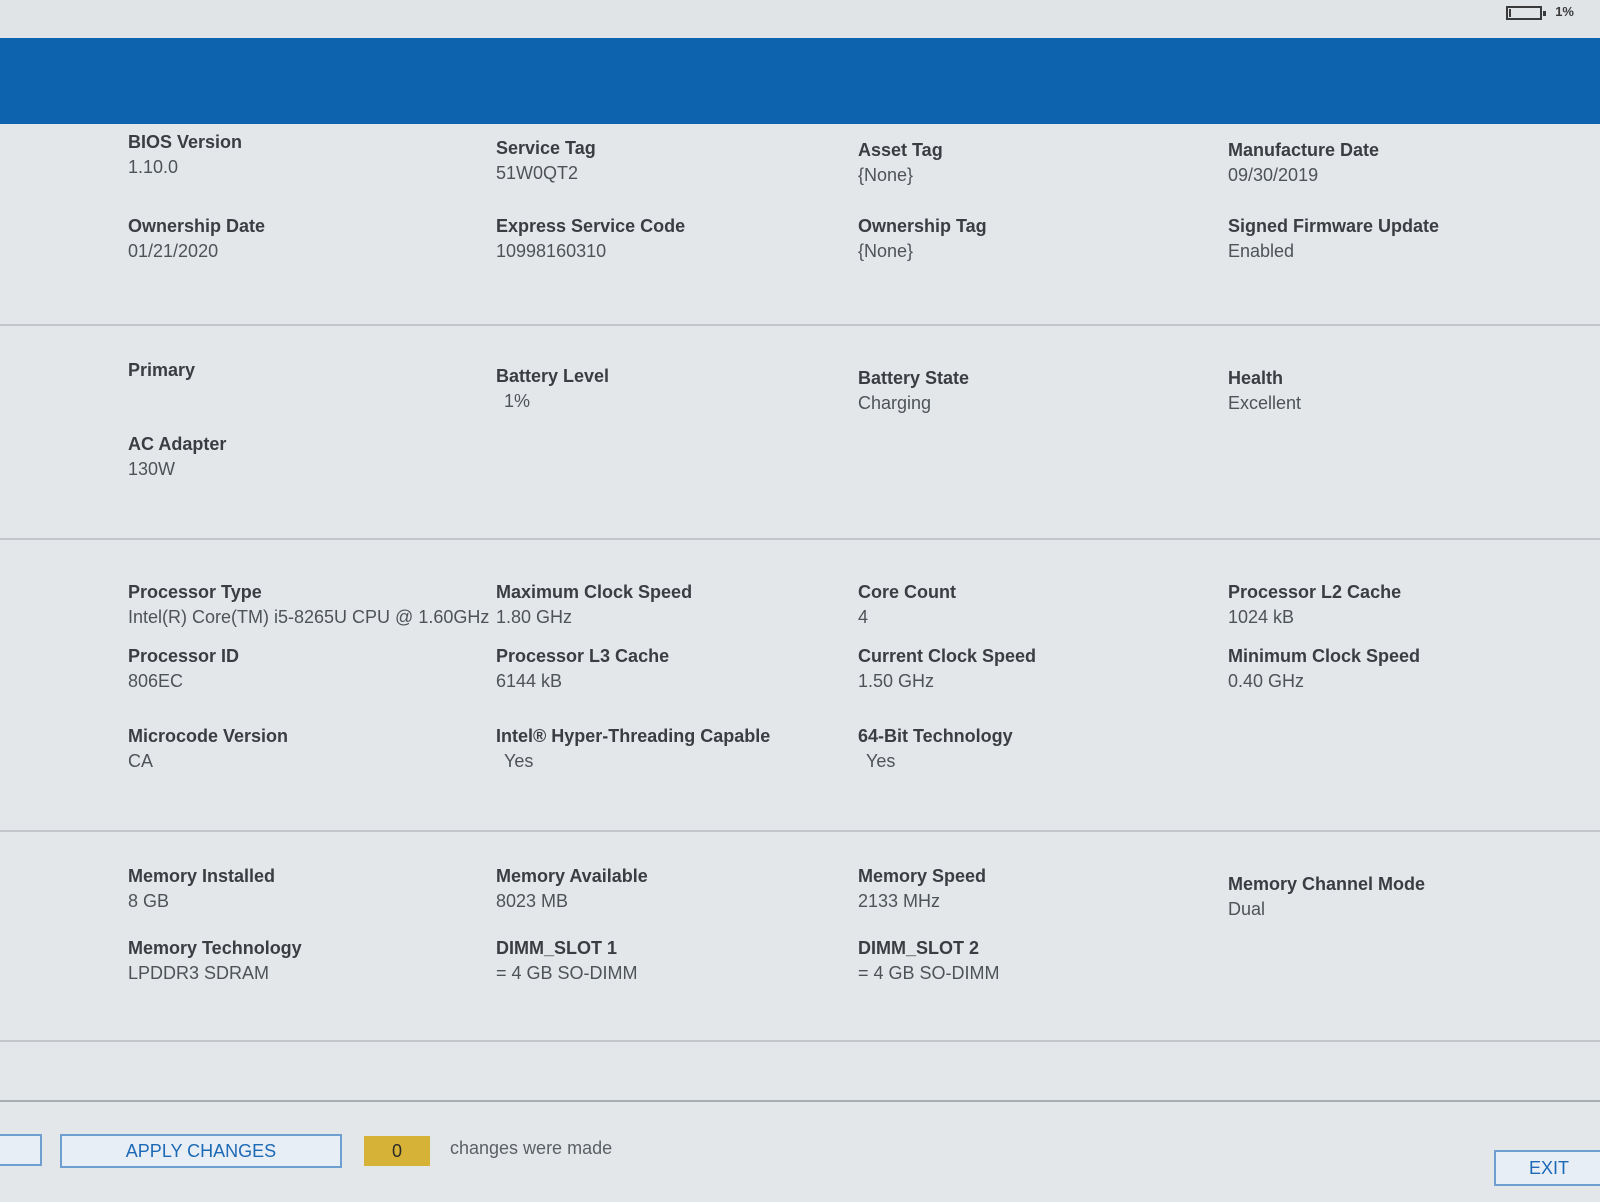  I want to click on express-service-code-label: Express Service Code, so click(591, 226).